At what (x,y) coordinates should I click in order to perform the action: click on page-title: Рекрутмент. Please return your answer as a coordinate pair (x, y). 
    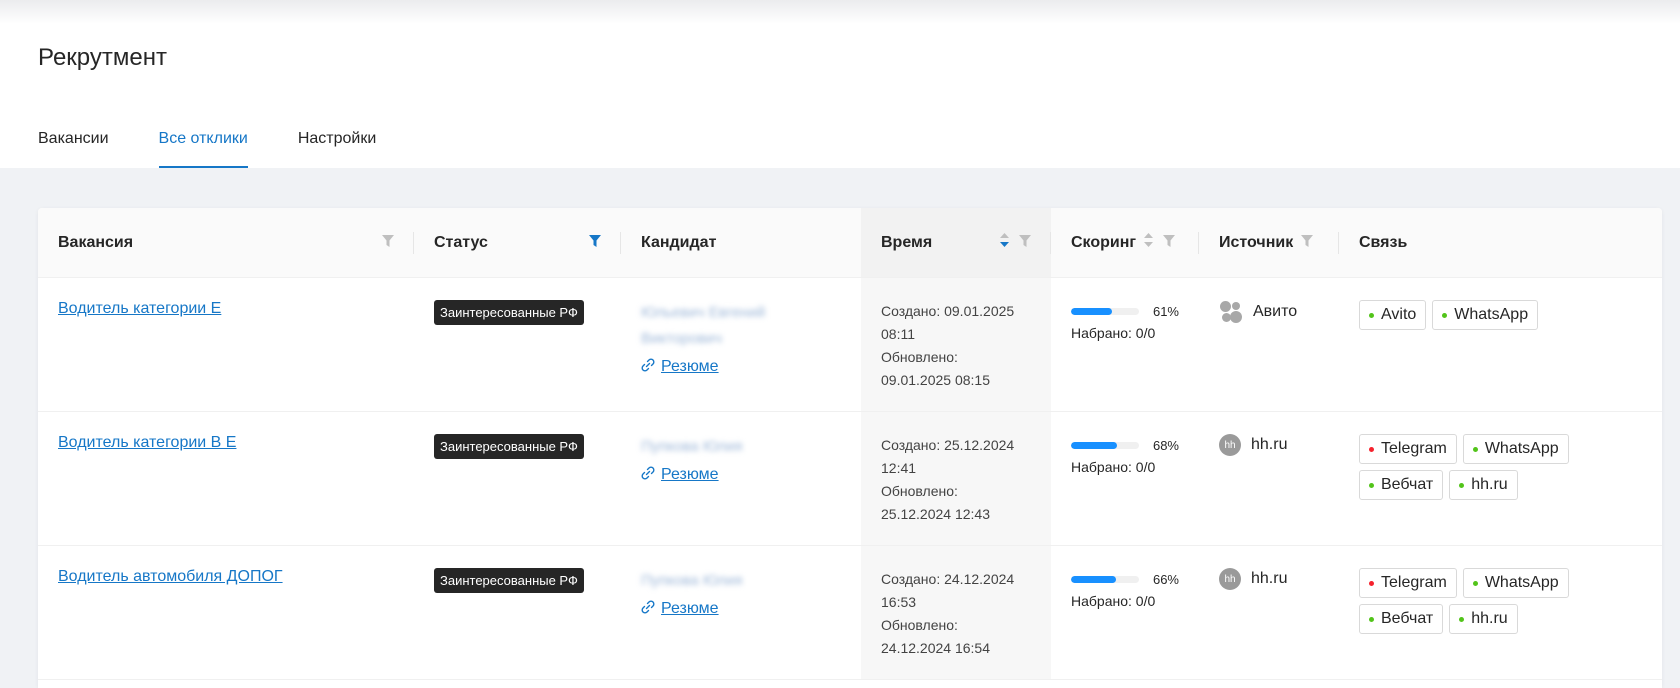
    Looking at the image, I should click on (102, 57).